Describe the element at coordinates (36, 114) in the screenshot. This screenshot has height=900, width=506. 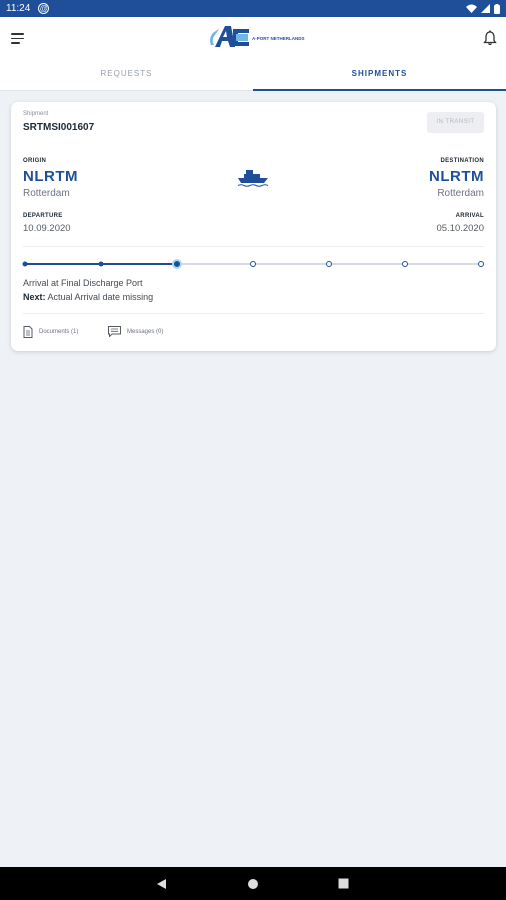
I see `shipment-label: Shipment` at that location.